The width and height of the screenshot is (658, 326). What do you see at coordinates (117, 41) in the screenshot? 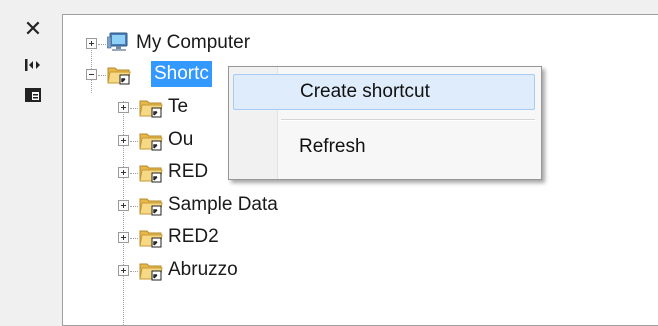
I see `computer-icon` at bounding box center [117, 41].